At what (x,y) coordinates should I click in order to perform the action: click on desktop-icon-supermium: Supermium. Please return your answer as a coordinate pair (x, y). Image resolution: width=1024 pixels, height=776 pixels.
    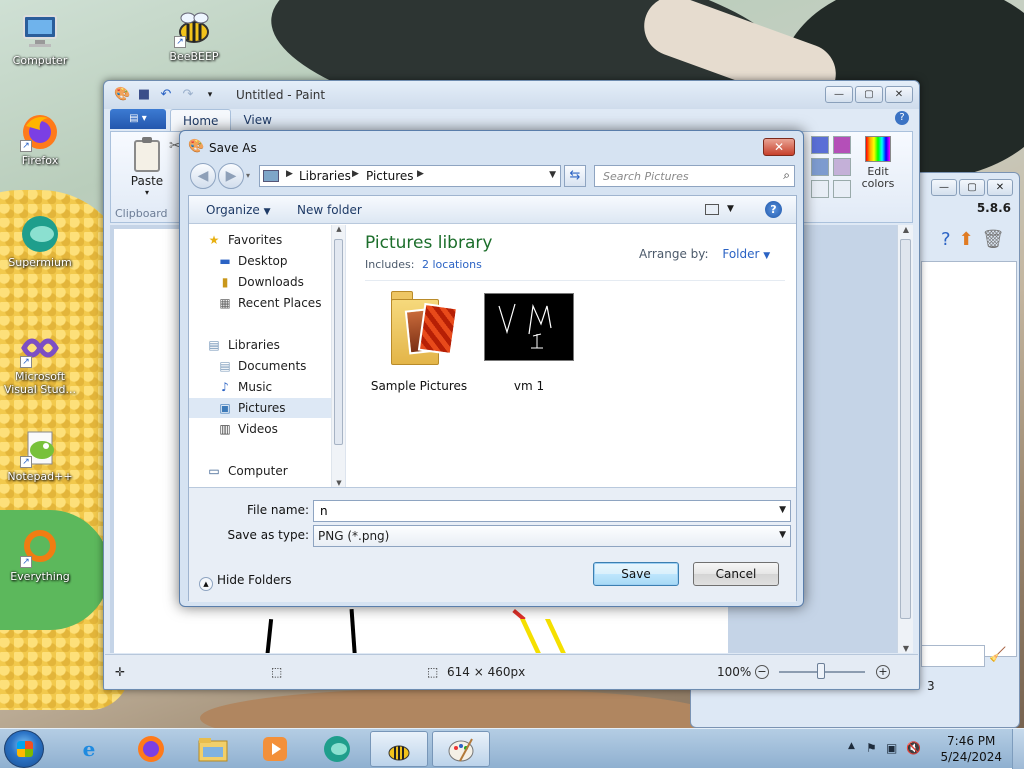
    Looking at the image, I should click on (40, 241).